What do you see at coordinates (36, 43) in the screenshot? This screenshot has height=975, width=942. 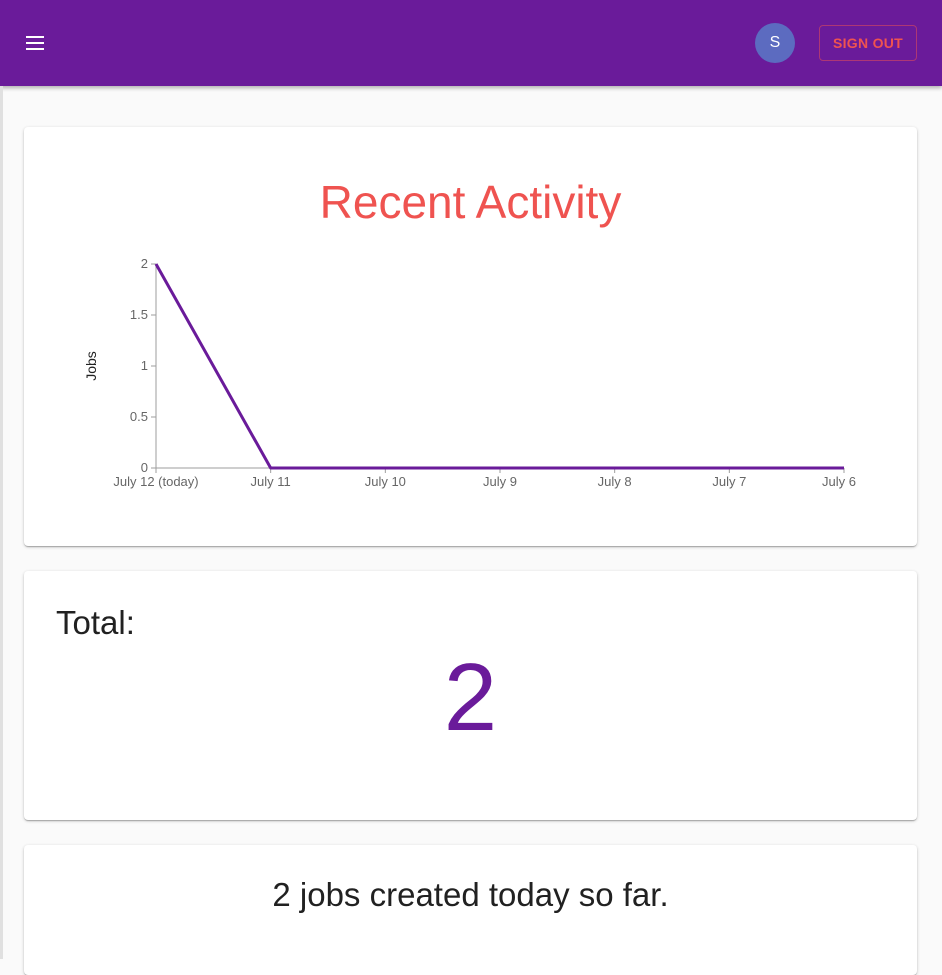 I see `menu-button` at bounding box center [36, 43].